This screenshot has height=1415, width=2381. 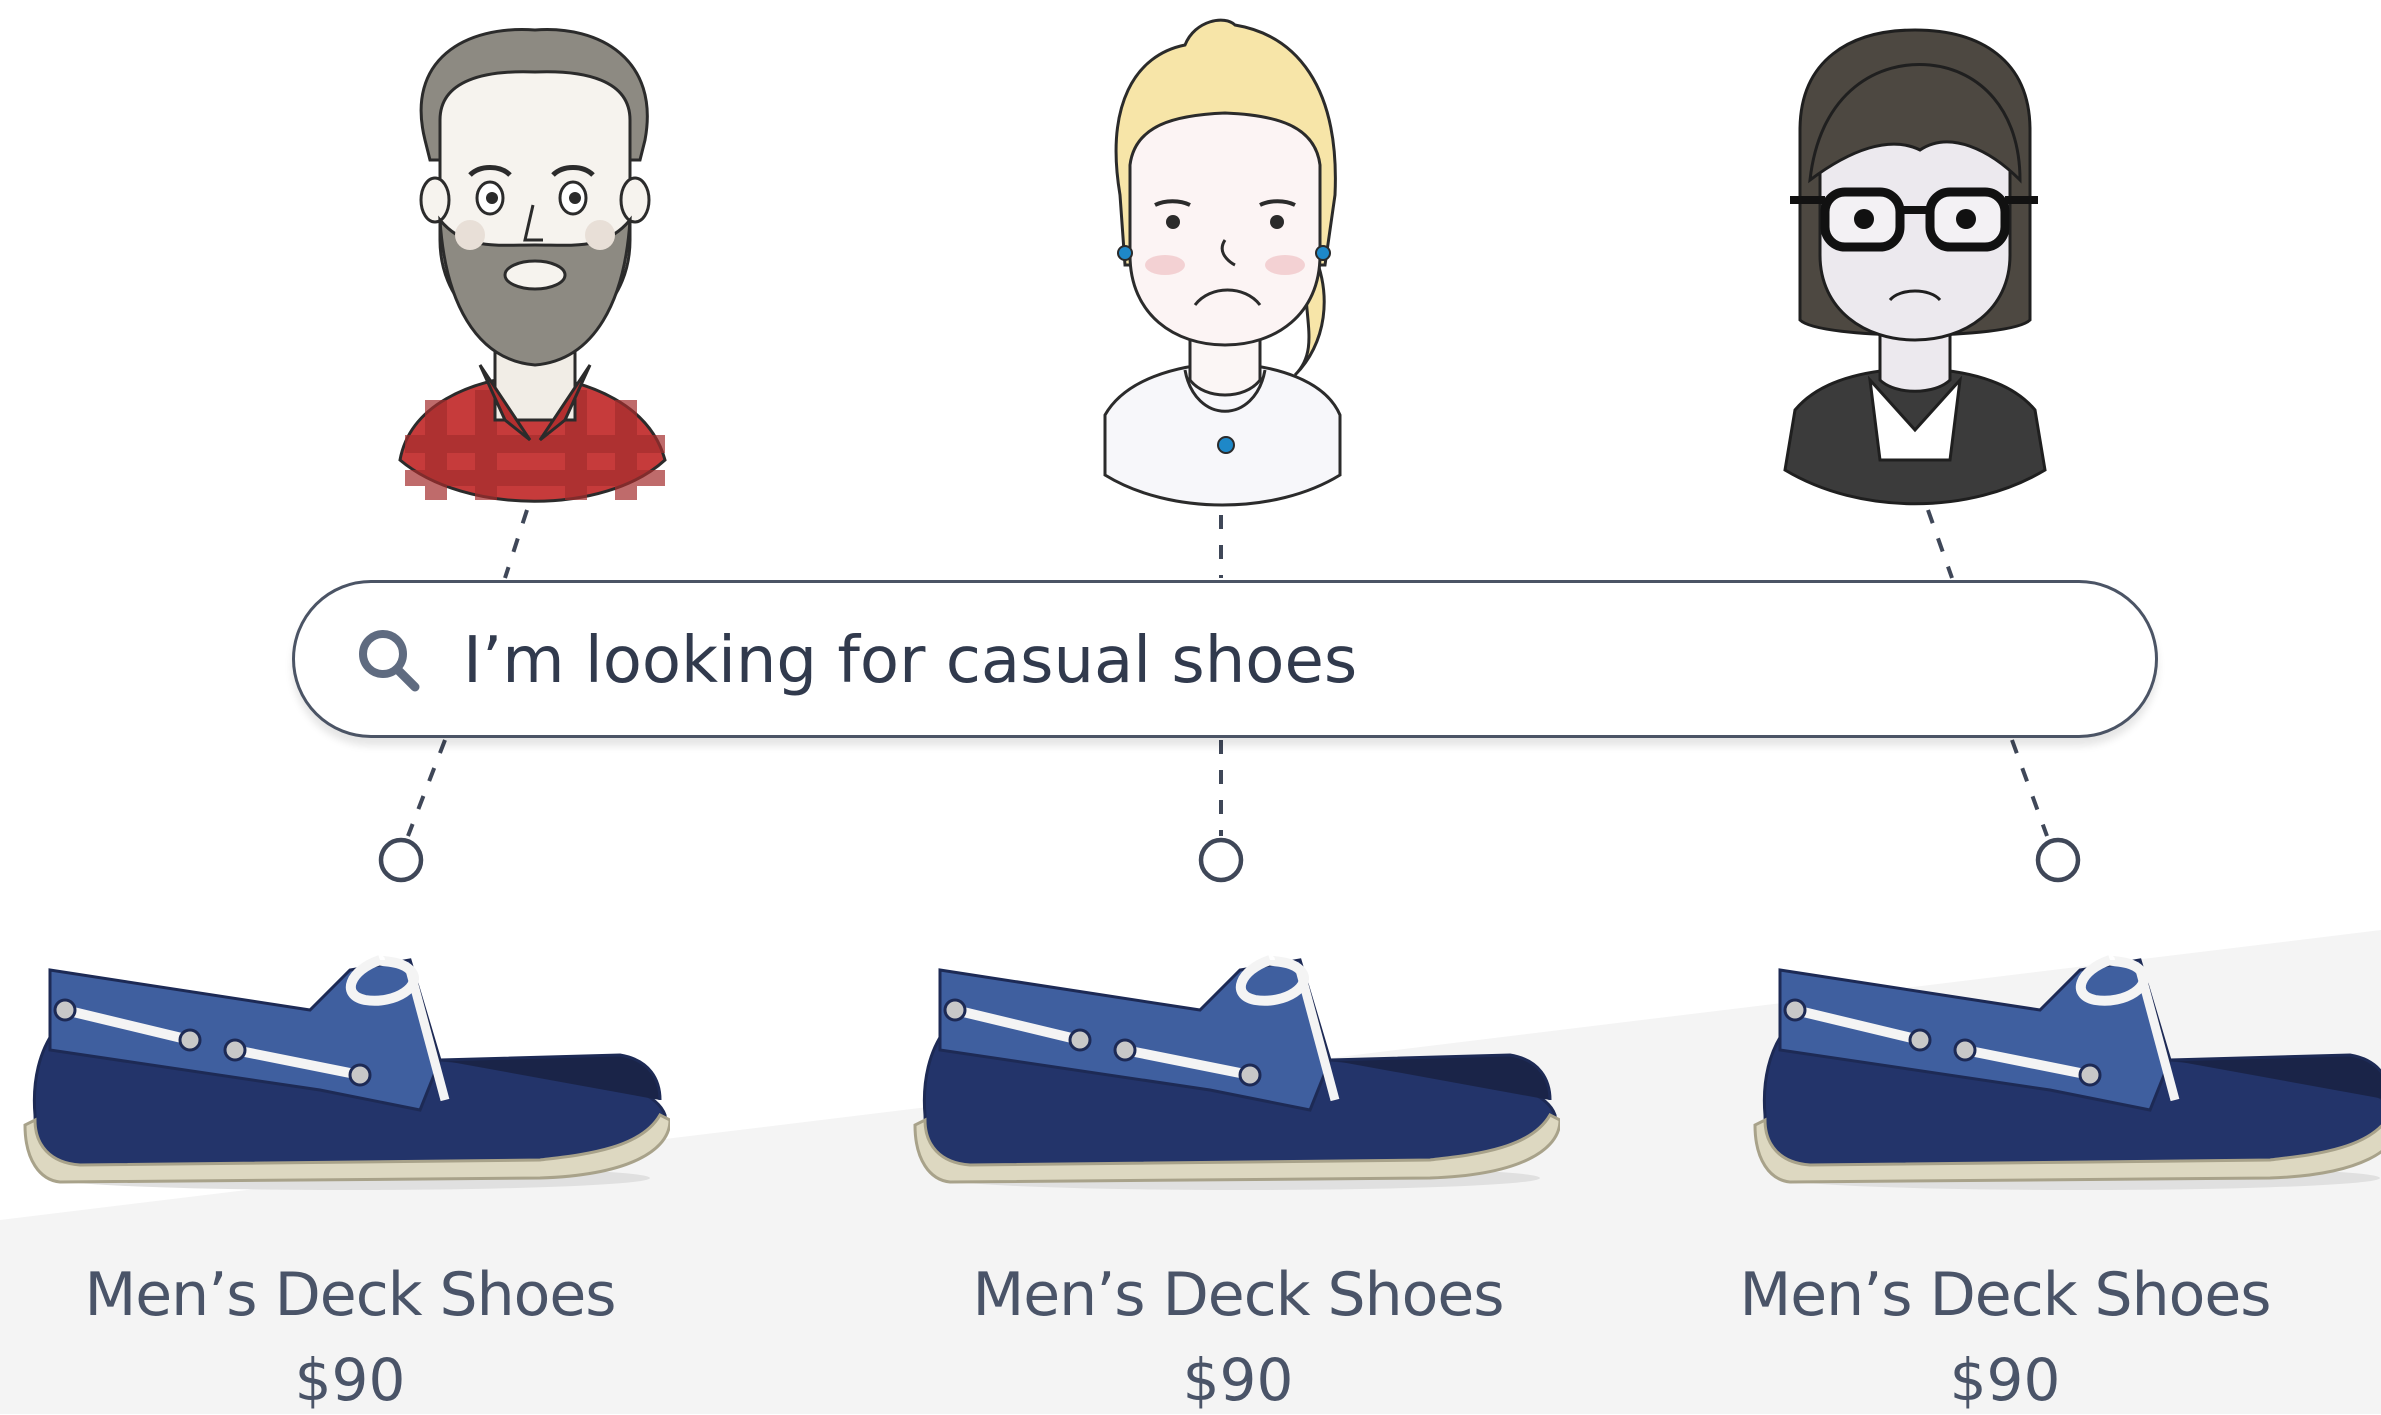 What do you see at coordinates (910, 661) in the screenshot?
I see `search-query-text: I’m looking for casual shoes` at bounding box center [910, 661].